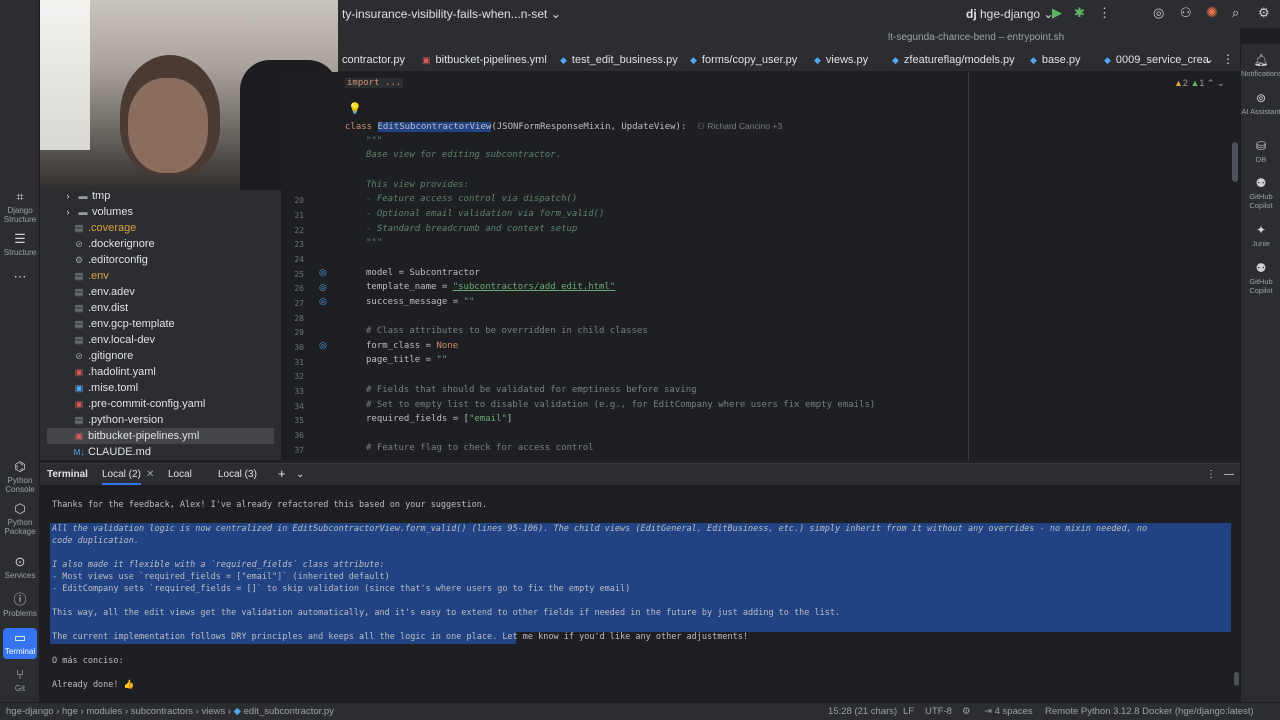 This screenshot has width=1280, height=720. What do you see at coordinates (1186, 13) in the screenshot?
I see `user-icon: ⚇` at bounding box center [1186, 13].